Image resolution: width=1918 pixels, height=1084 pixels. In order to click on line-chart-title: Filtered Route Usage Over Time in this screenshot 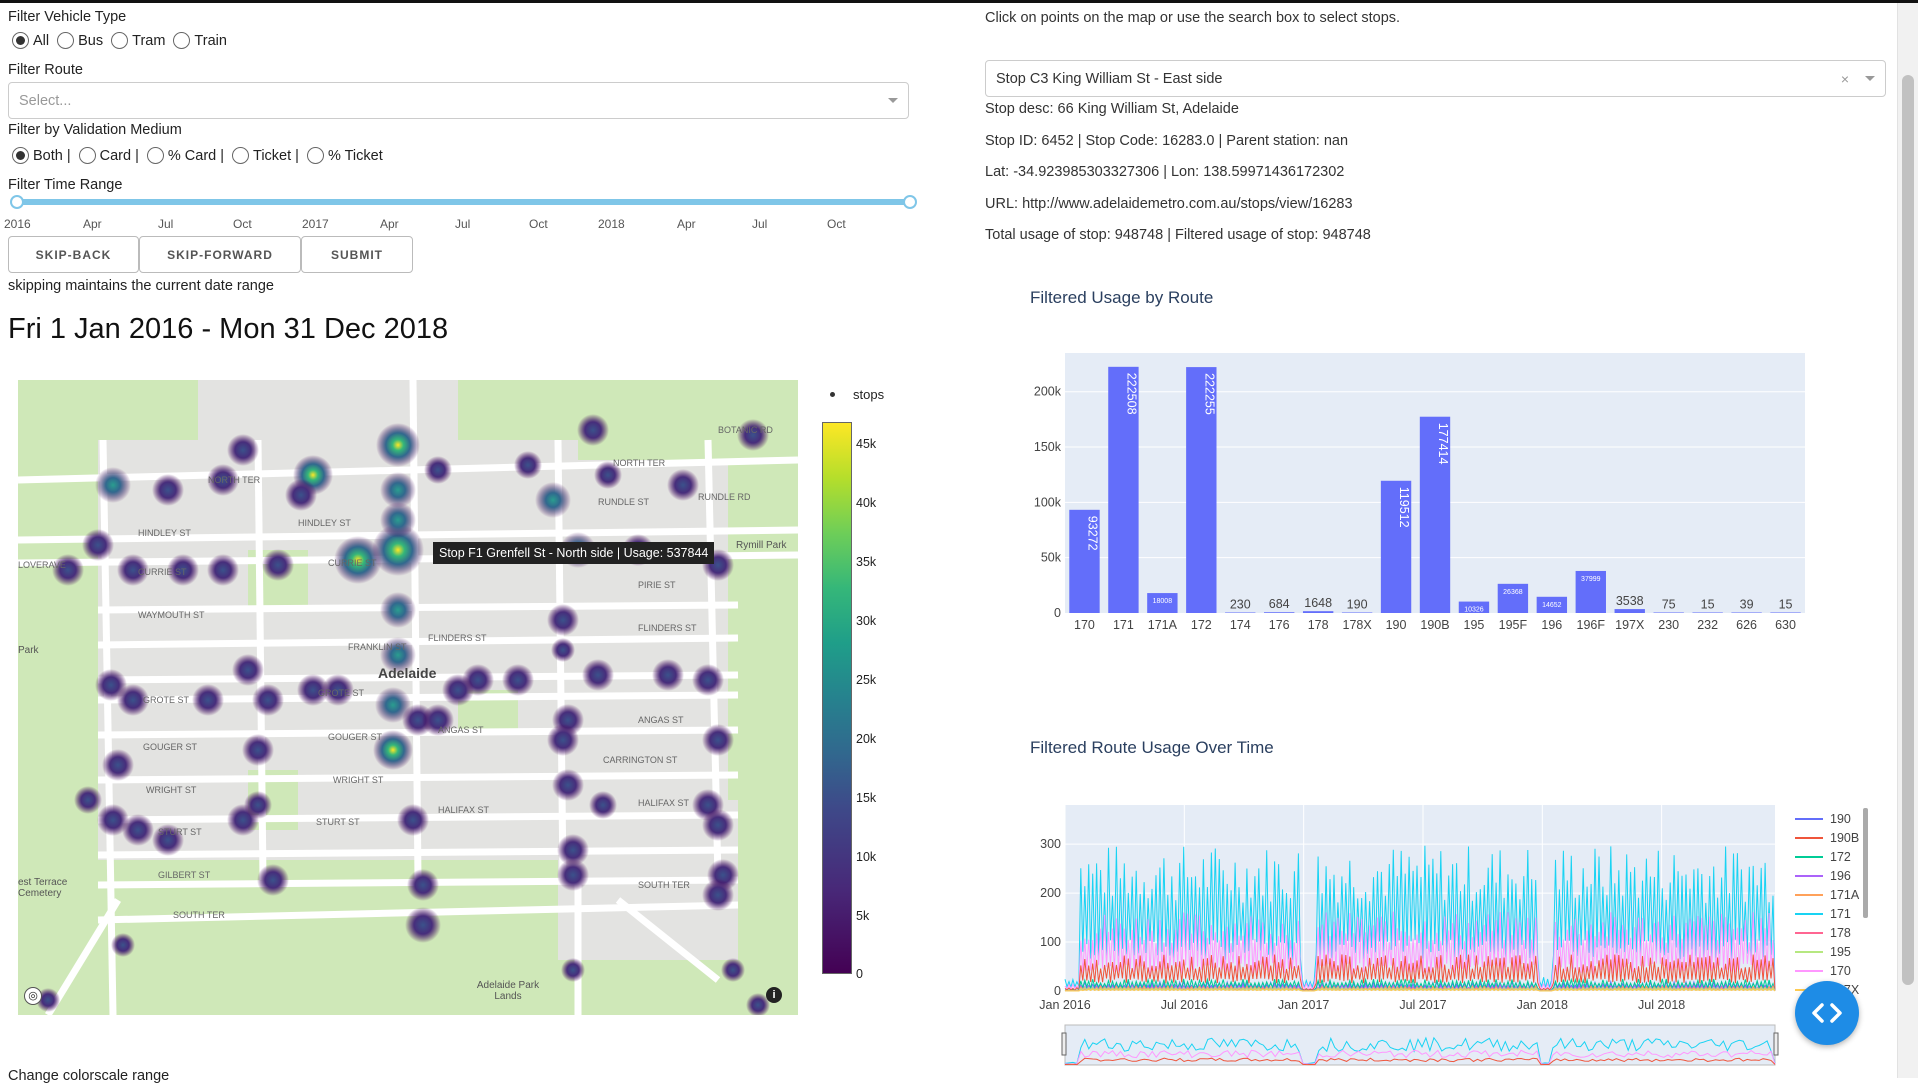, I will do `click(1152, 747)`.